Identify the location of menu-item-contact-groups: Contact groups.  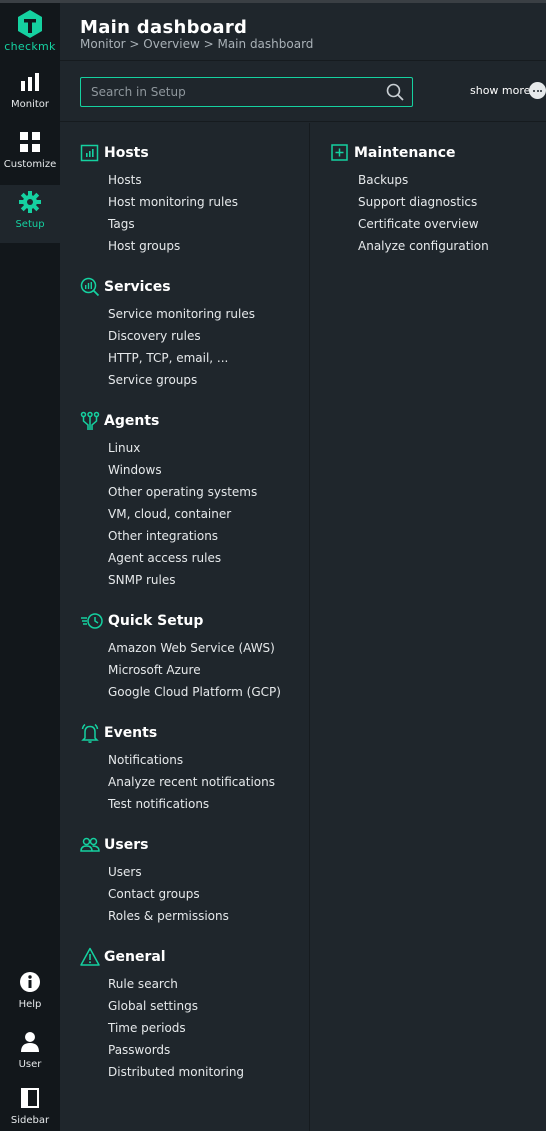
(154, 894).